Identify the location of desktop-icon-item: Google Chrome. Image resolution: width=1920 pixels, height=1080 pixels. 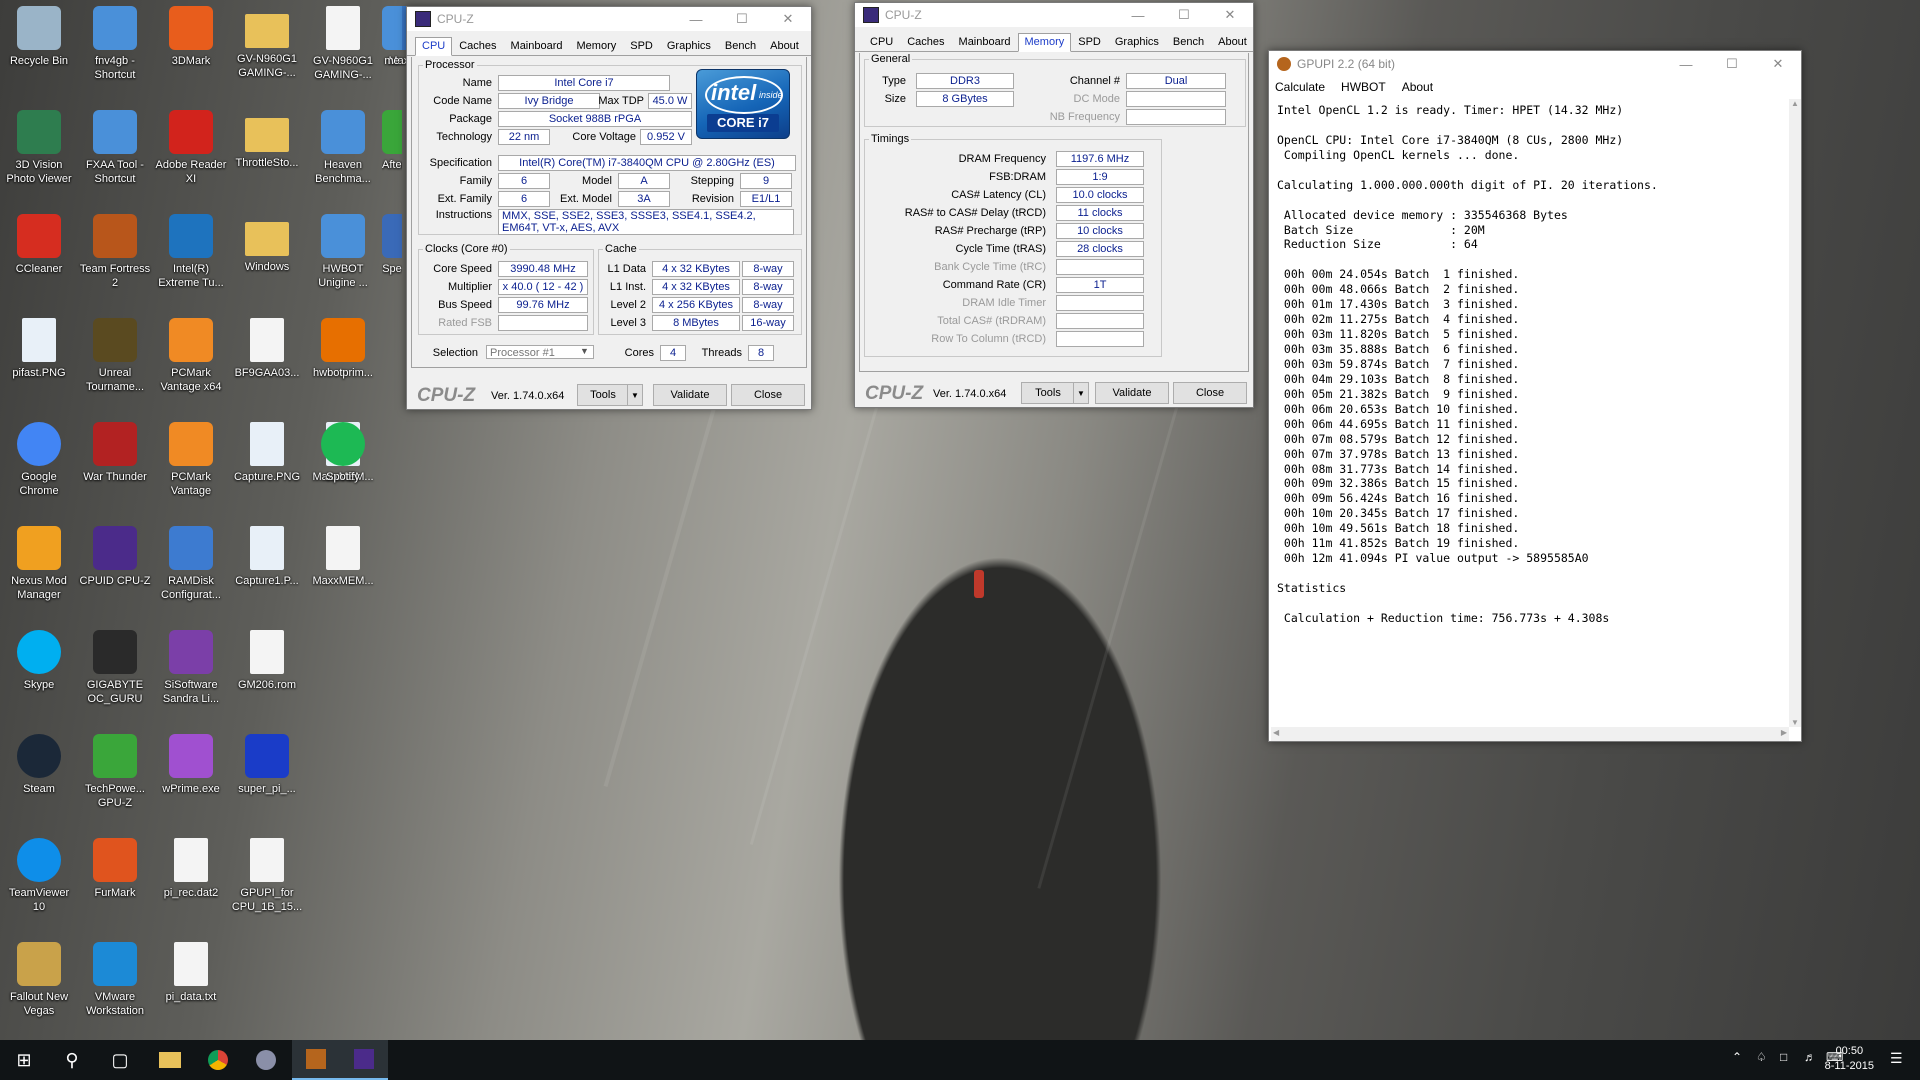
(39, 459).